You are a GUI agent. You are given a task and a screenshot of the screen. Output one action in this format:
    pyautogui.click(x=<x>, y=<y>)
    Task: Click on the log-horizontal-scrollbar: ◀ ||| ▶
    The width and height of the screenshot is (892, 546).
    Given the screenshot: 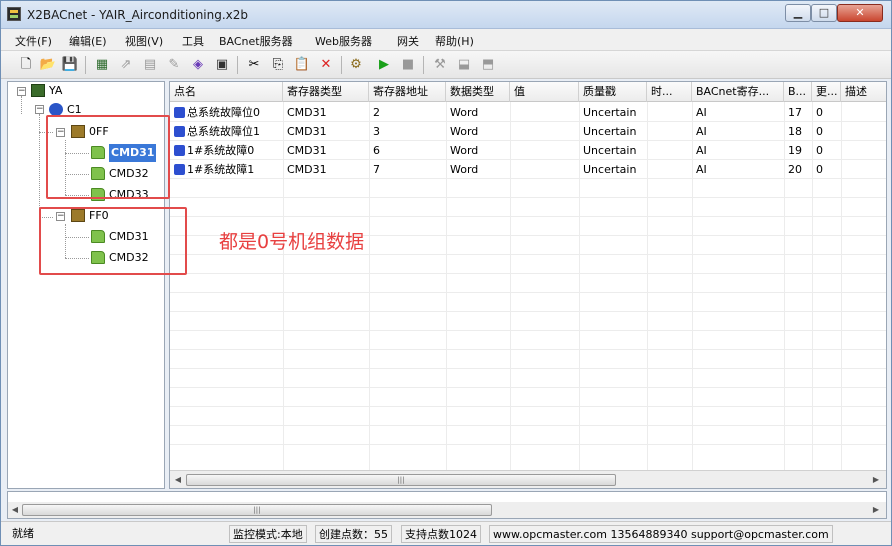 What is the action you would take?
    pyautogui.click(x=447, y=510)
    